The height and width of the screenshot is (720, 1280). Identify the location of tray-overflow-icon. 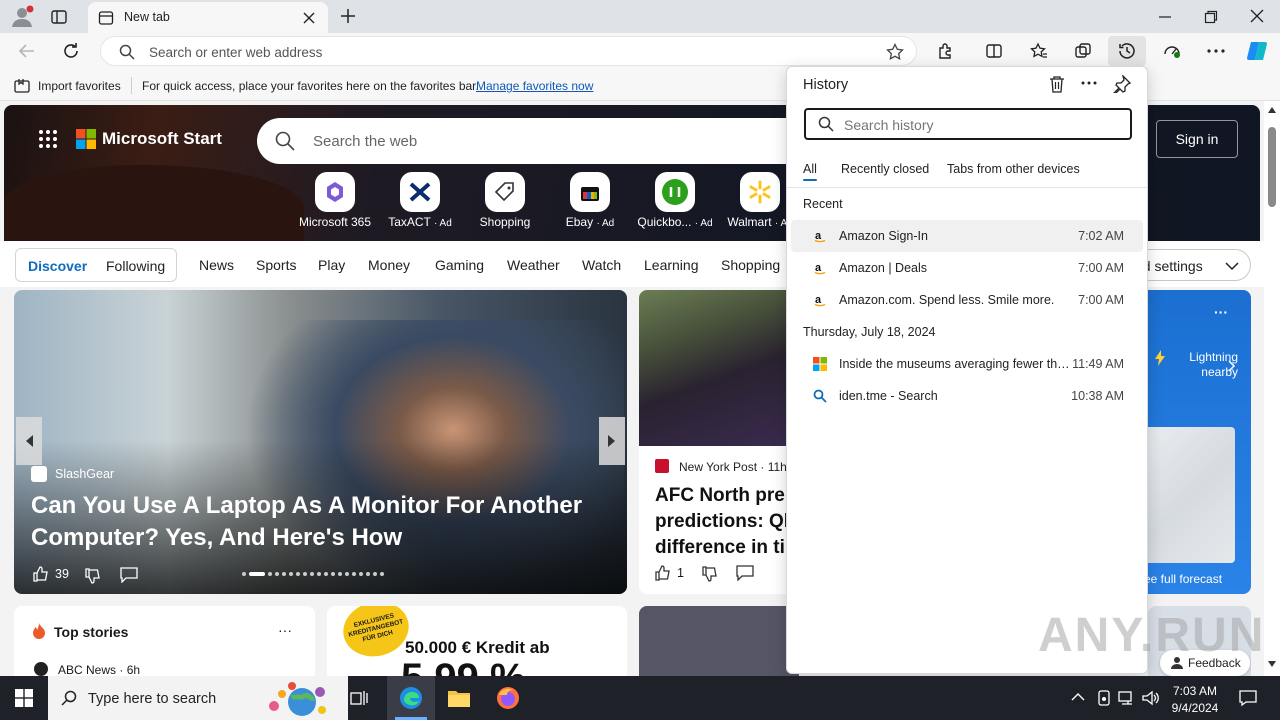
(1078, 697).